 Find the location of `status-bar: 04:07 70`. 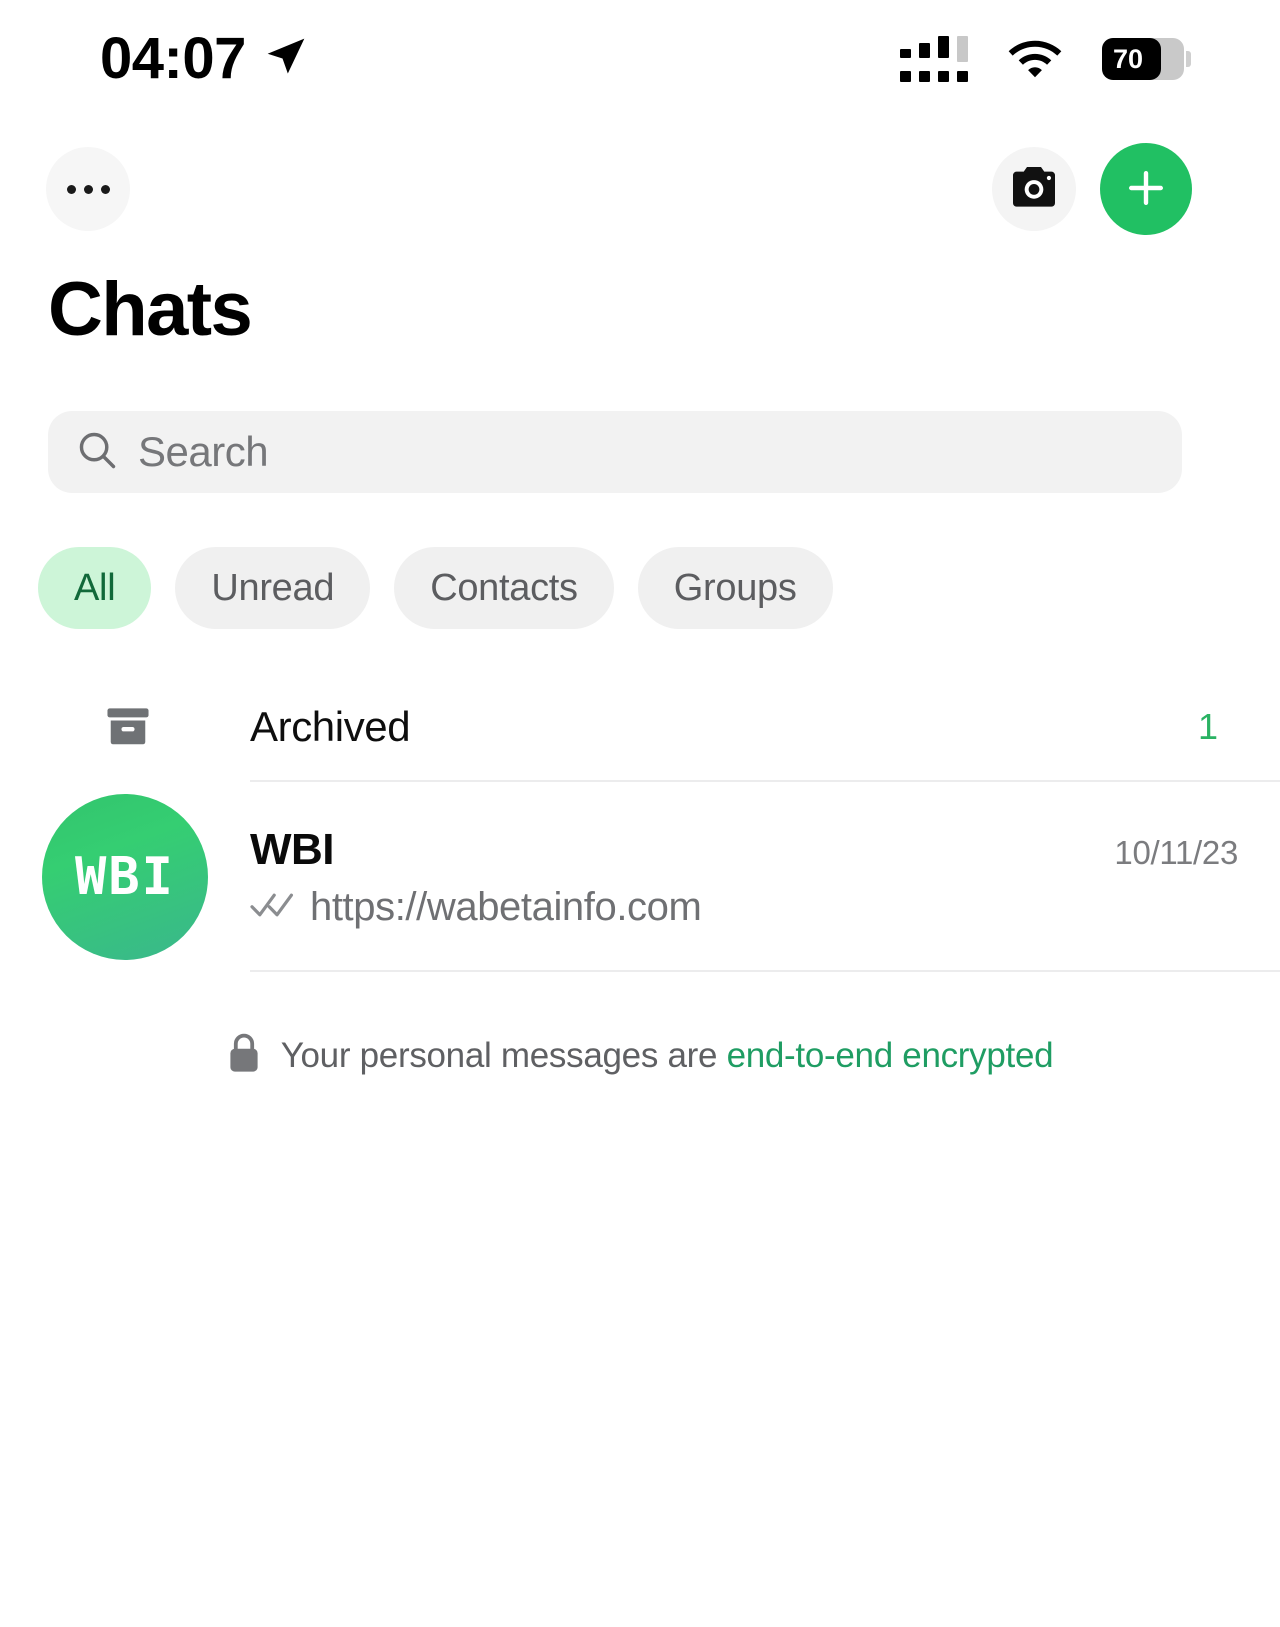

status-bar: 04:07 70 is located at coordinates (640, 59).